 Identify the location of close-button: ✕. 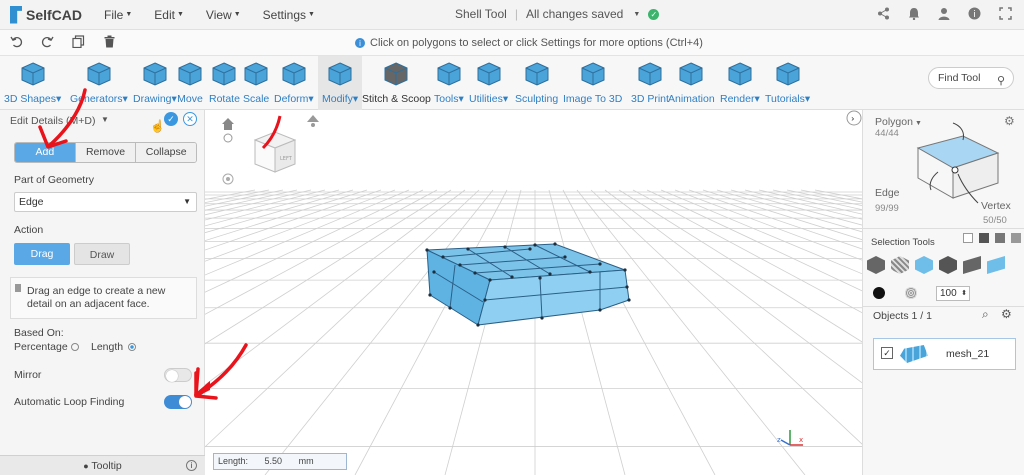
(190, 119).